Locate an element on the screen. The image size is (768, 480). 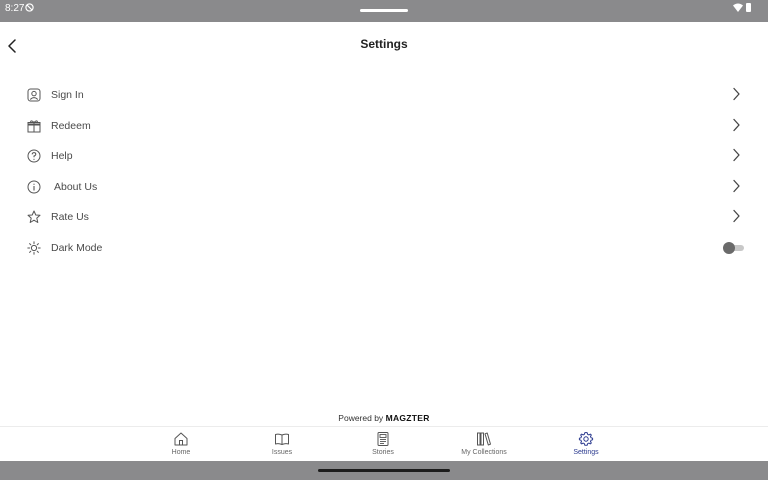
info-icon is located at coordinates (34, 187).